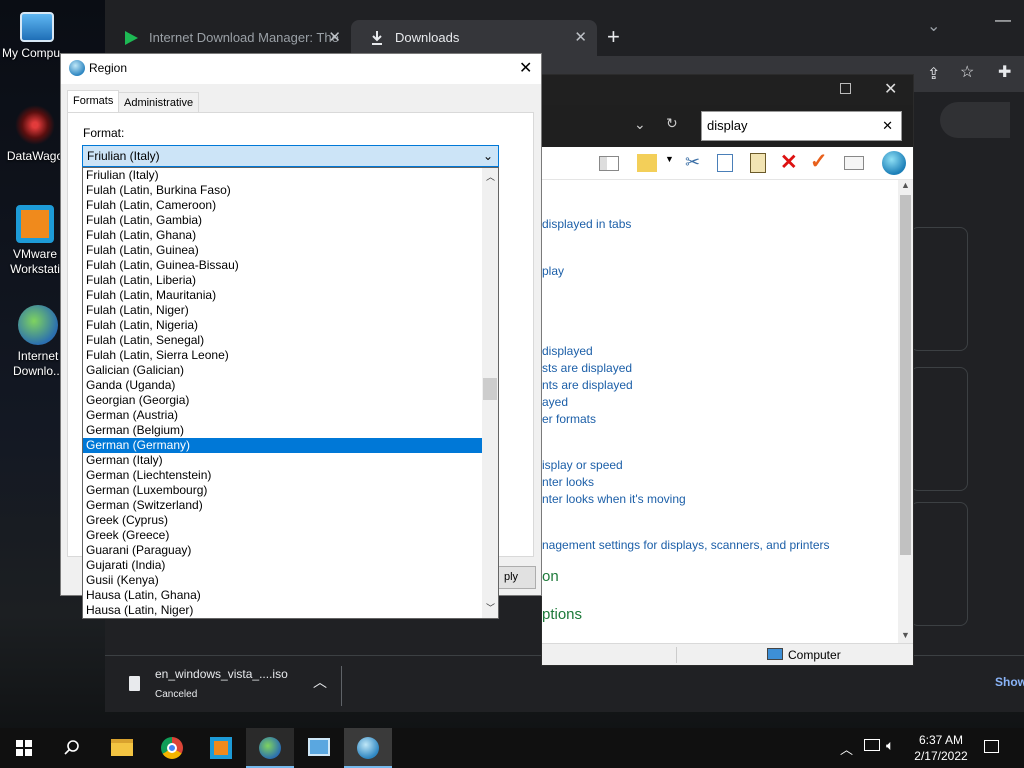 The image size is (1024, 768). What do you see at coordinates (282, 355) in the screenshot?
I see `format-option: Fulah (Latin, Sierra Leone)` at bounding box center [282, 355].